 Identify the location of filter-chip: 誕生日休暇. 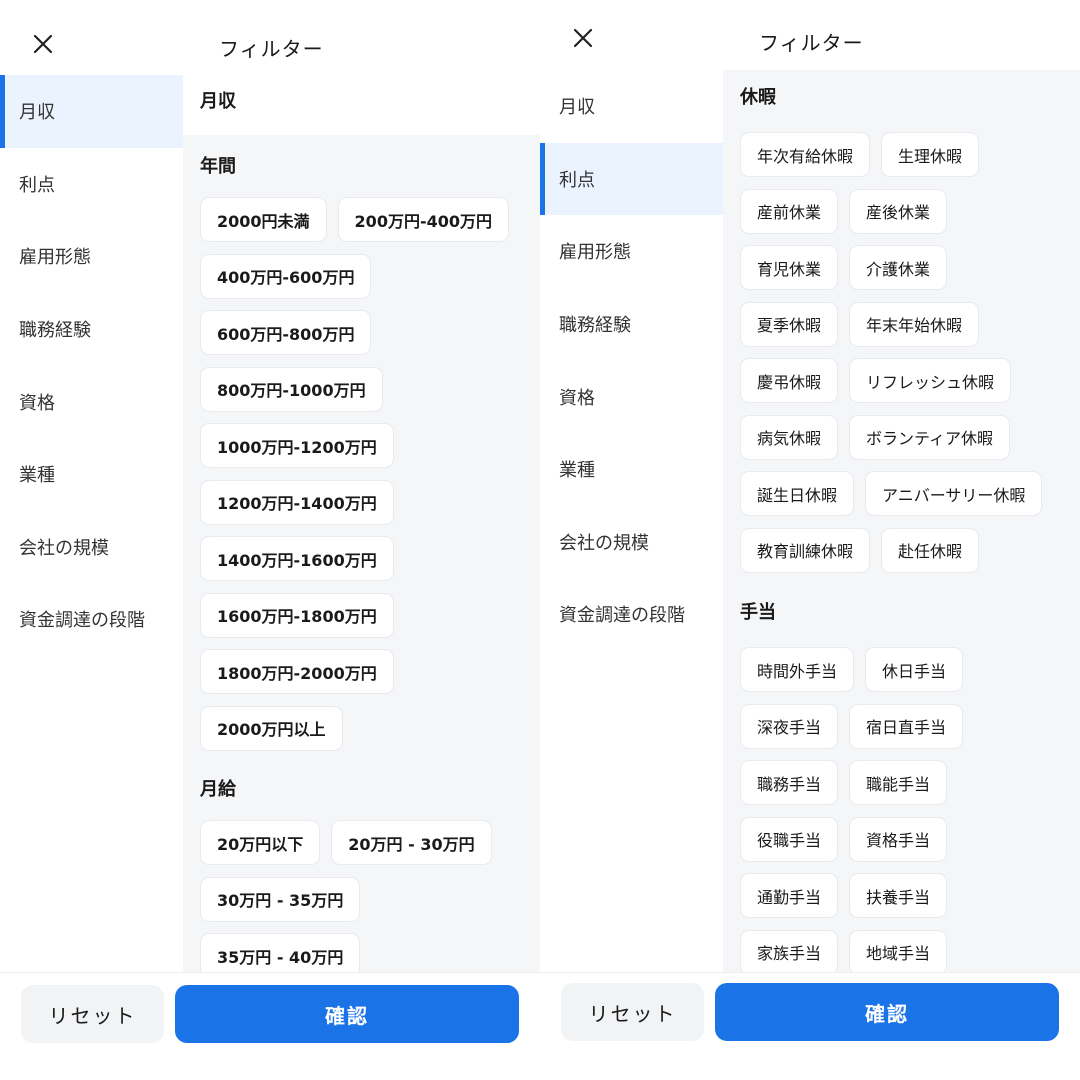
(797, 493).